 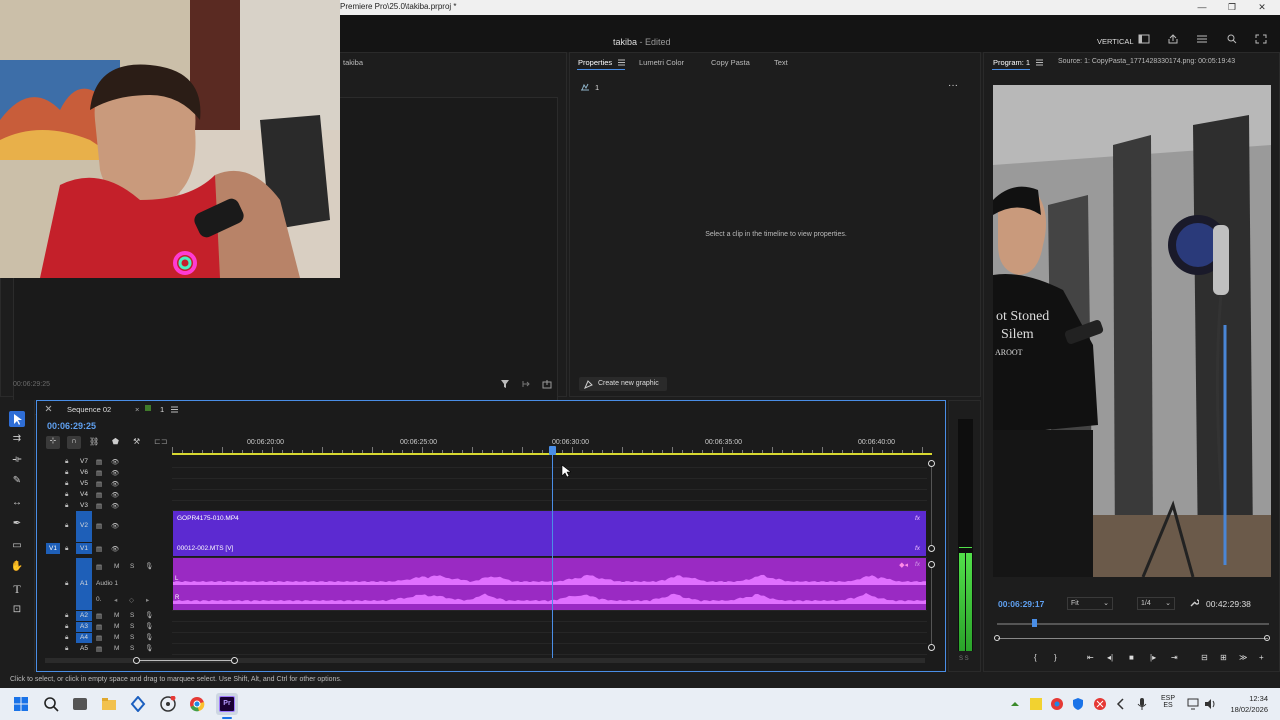 I want to click on ascroll-track, so click(x=931, y=606).